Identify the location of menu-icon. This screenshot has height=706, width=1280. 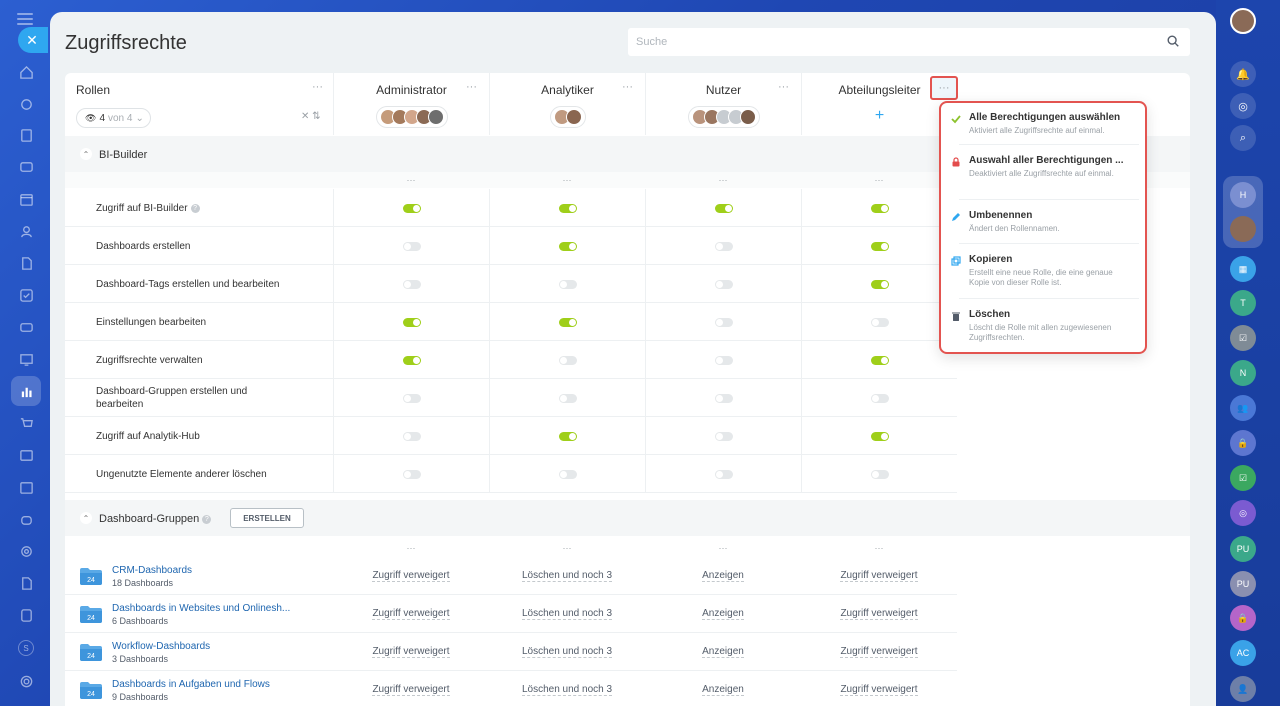
(25, 19).